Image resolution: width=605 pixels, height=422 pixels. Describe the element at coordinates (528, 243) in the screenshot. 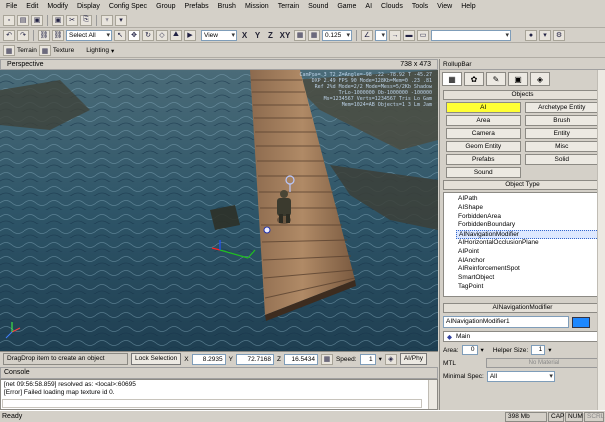

I see `object-type-item: AIHorizontalOcclusionPlane` at that location.